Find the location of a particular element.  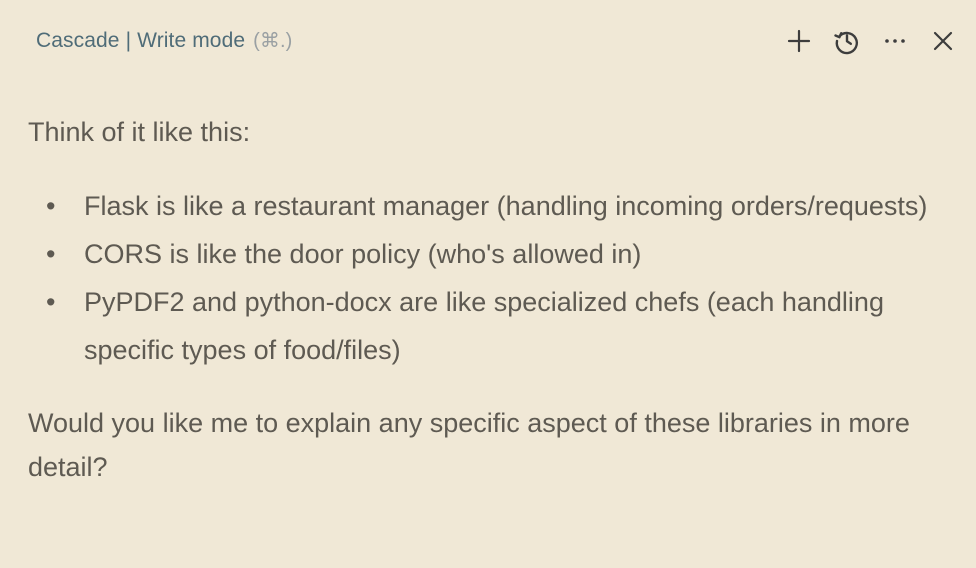

new-chat-button is located at coordinates (799, 41).